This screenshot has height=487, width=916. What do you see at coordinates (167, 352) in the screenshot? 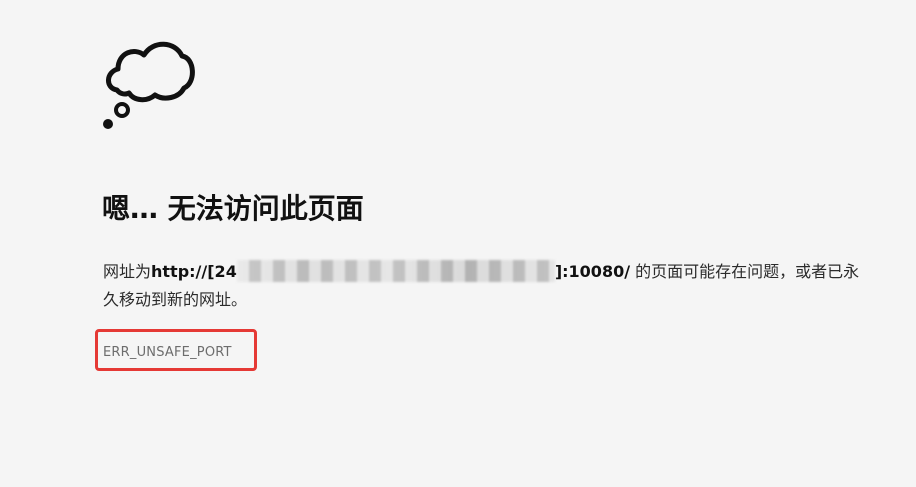
I see `error-code: ERR_UNSAFE_PORT` at bounding box center [167, 352].